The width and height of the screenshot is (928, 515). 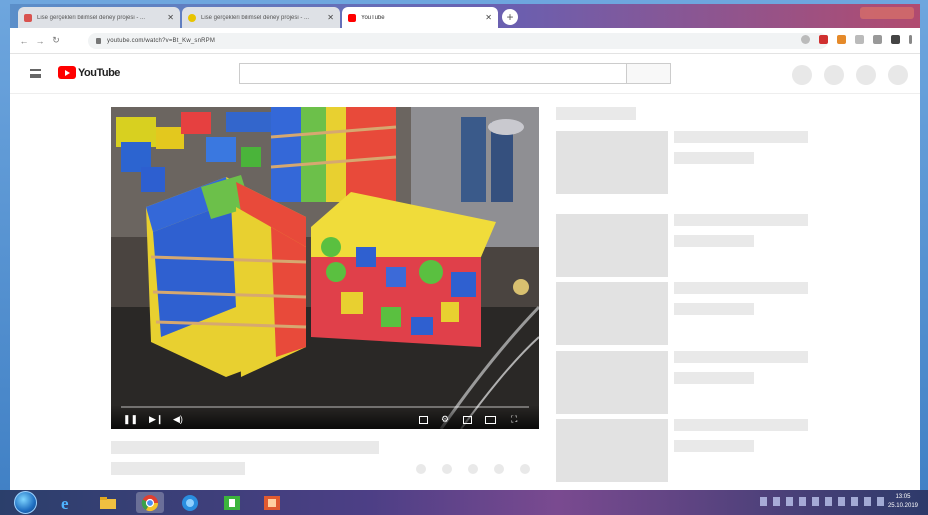 I want to click on extension-icon, so click(x=877, y=39).